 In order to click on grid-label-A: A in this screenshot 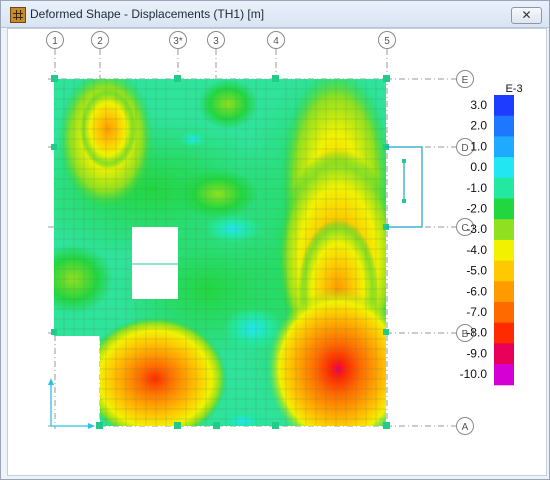, I will do `click(465, 427)`.